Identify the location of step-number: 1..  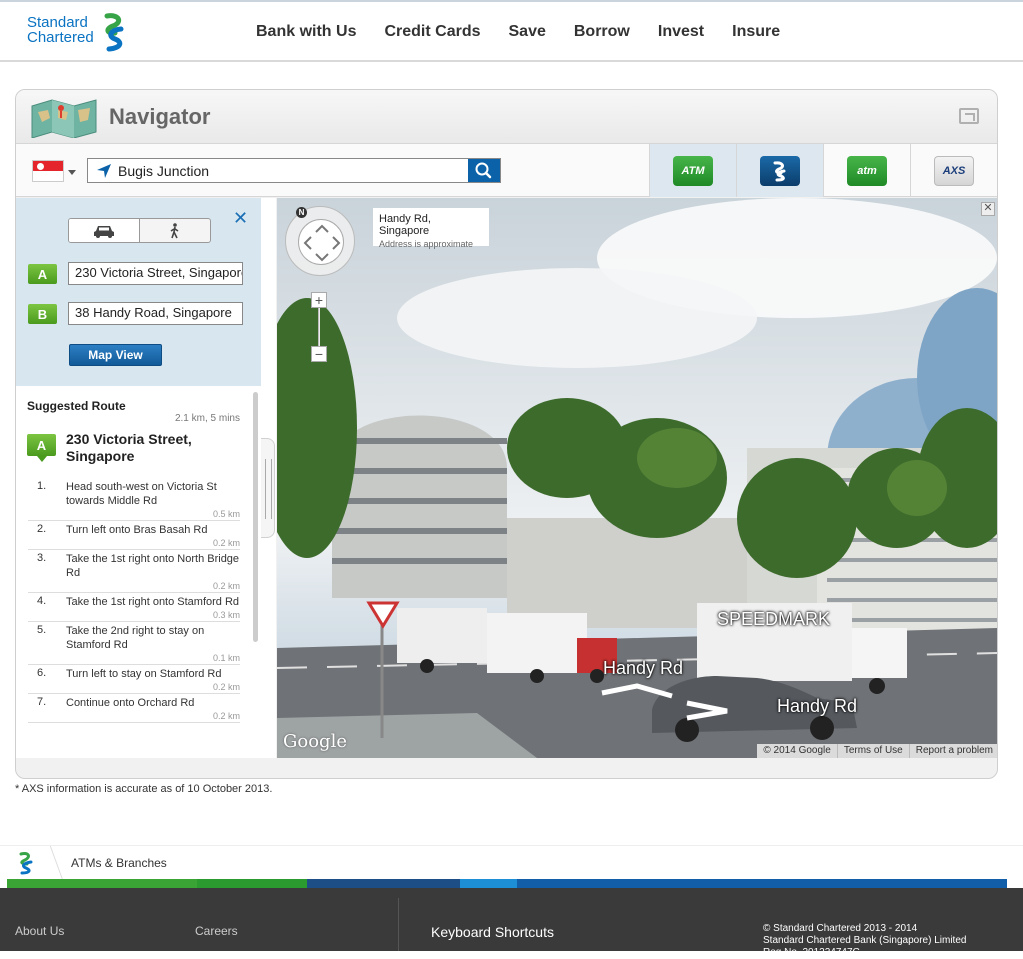
(42, 486).